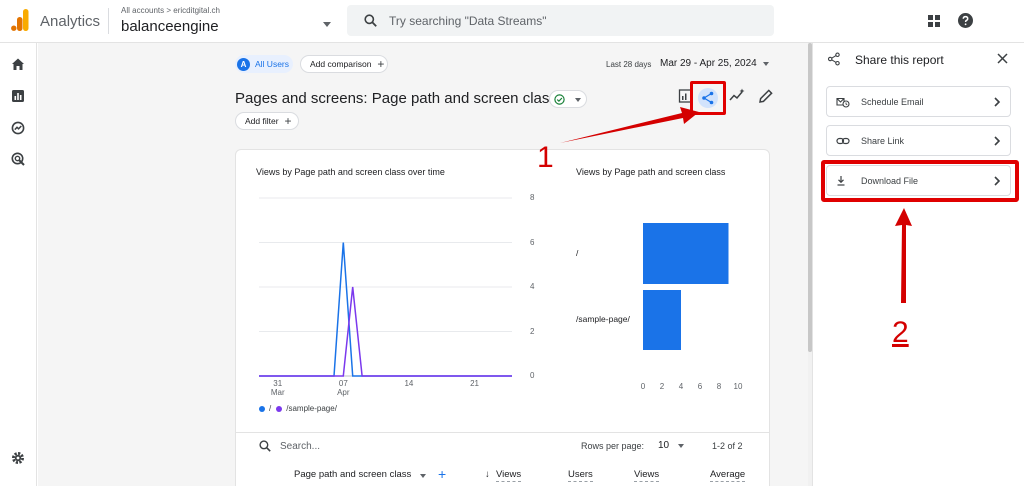 This screenshot has height=486, width=1024. What do you see at coordinates (18, 458) in the screenshot?
I see `settings-gear-icon` at bounding box center [18, 458].